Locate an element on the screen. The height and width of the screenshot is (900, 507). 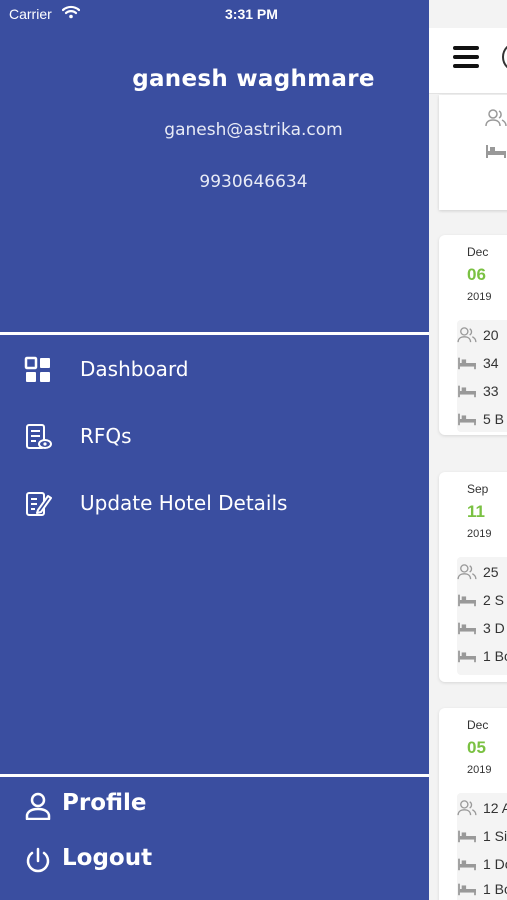
person-icon is located at coordinates (38, 806).